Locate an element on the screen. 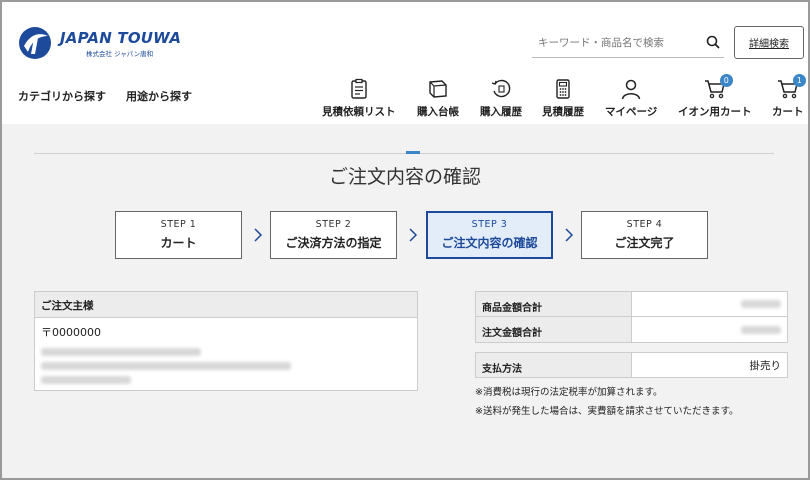 The image size is (810, 480). summary-row-payment-method: 支払方法 掛売り is located at coordinates (631, 365).